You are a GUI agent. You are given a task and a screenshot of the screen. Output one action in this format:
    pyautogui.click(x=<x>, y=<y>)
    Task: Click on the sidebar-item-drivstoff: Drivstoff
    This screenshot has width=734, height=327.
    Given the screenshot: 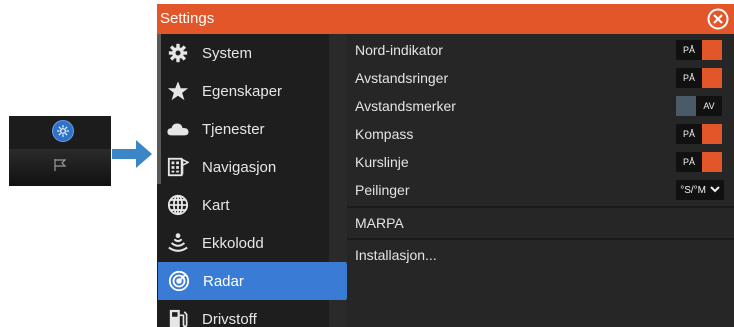 What is the action you would take?
    pyautogui.click(x=243, y=313)
    